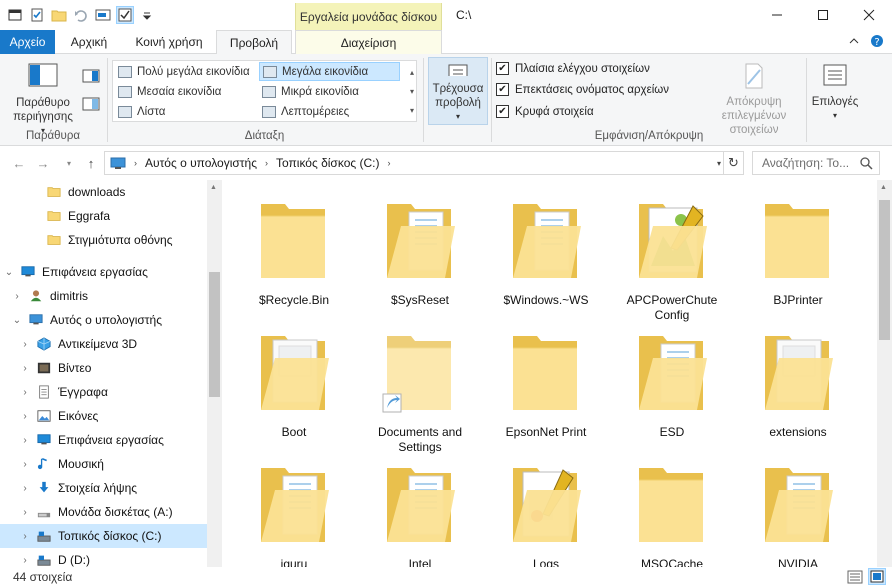 The height and width of the screenshot is (587, 892). I want to click on folder-item: NVIDIA, so click(798, 513).